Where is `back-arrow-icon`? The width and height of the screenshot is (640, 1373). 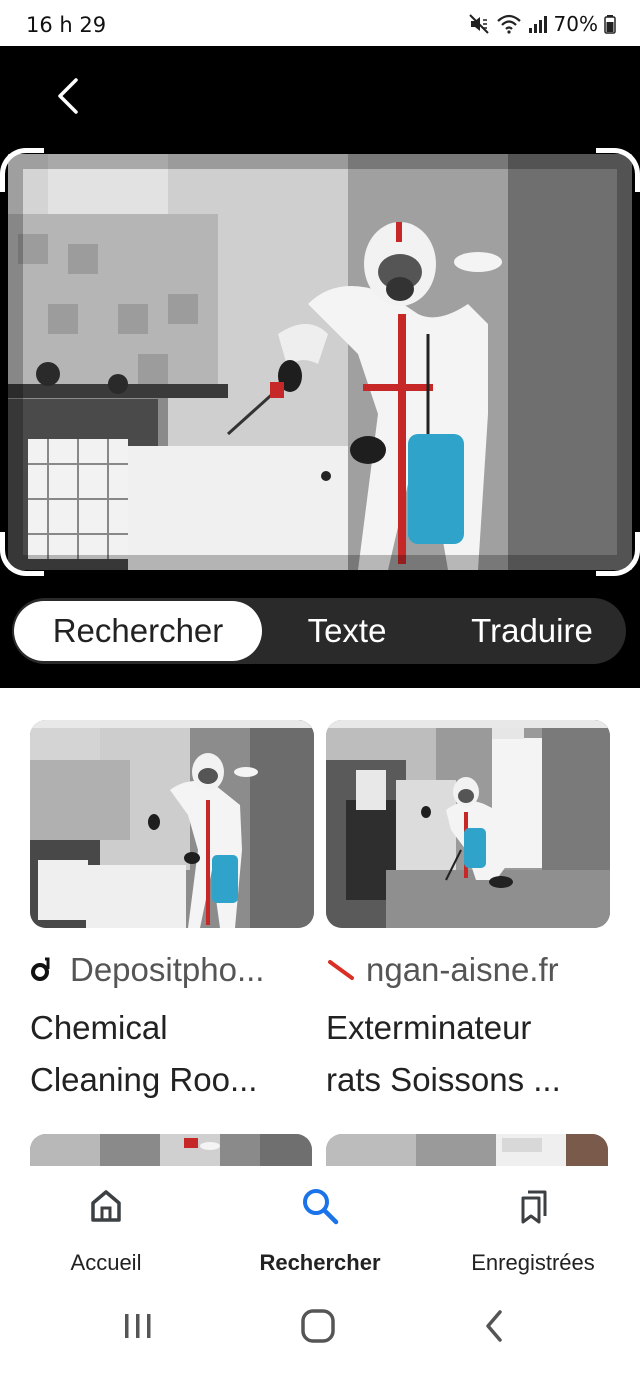
back-arrow-icon is located at coordinates (70, 96).